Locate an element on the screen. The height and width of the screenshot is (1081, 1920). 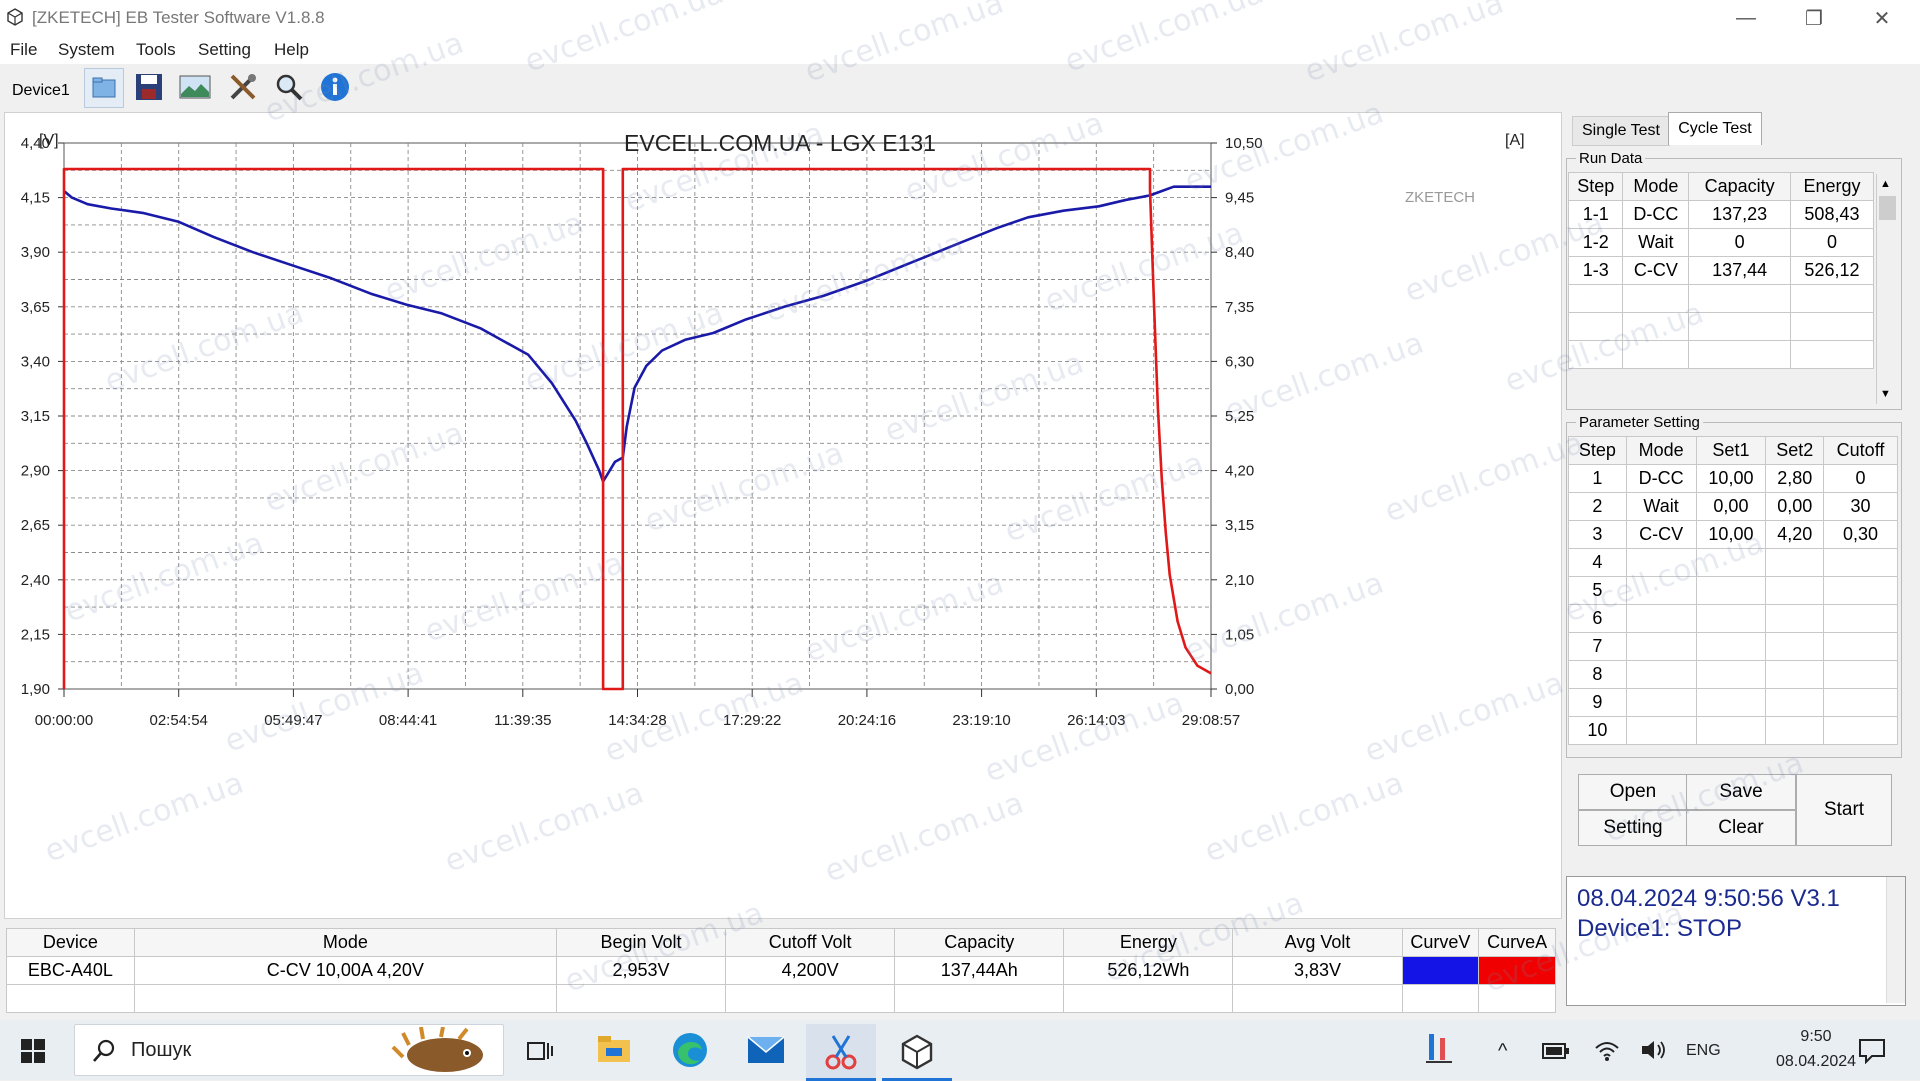
scroll-thumb is located at coordinates (1887, 208).